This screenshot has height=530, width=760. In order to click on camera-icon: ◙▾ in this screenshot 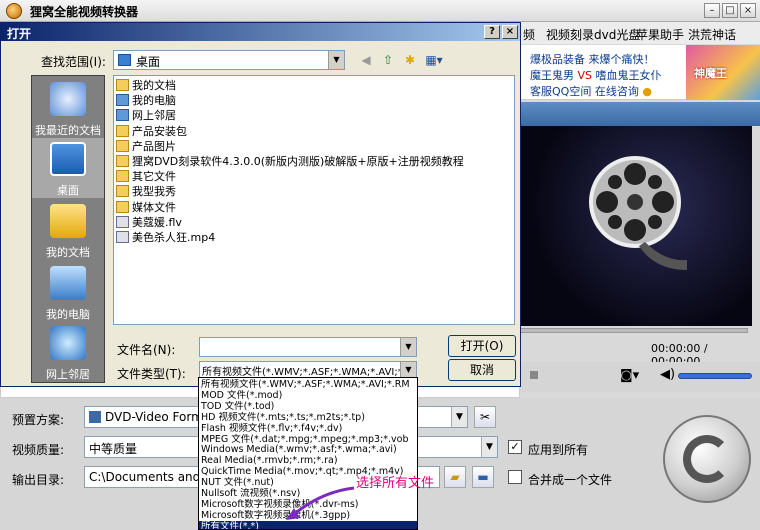, I will do `click(629, 375)`.